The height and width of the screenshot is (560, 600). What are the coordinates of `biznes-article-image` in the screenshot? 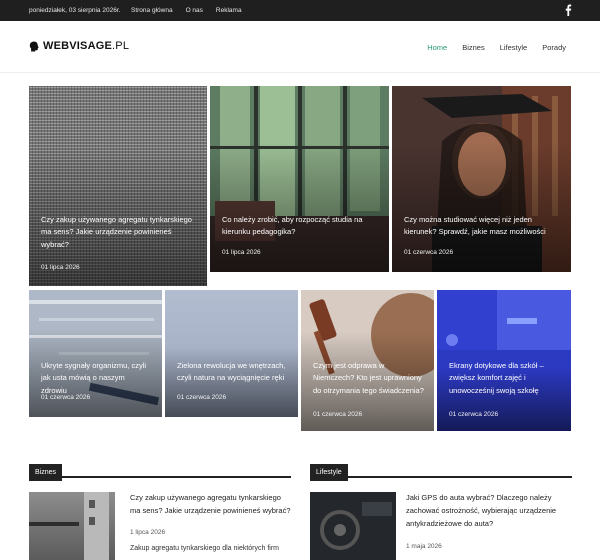 It's located at (72, 526).